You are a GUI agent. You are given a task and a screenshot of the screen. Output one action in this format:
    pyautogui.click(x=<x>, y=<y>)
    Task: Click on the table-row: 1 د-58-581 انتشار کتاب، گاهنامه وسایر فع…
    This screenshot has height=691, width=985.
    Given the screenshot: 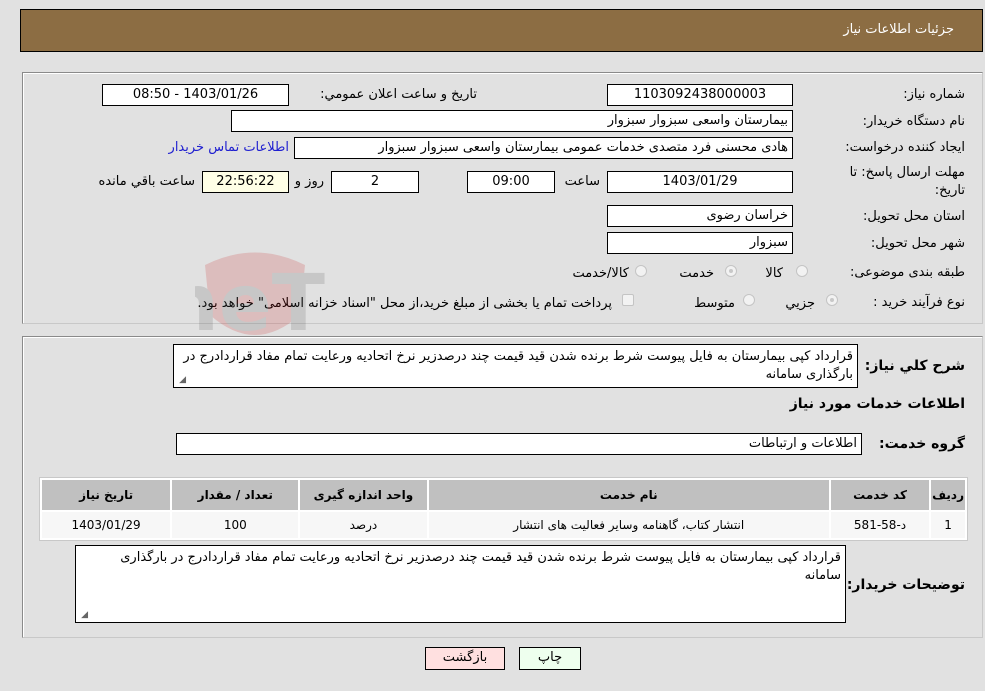 What is the action you would take?
    pyautogui.click(x=503, y=525)
    